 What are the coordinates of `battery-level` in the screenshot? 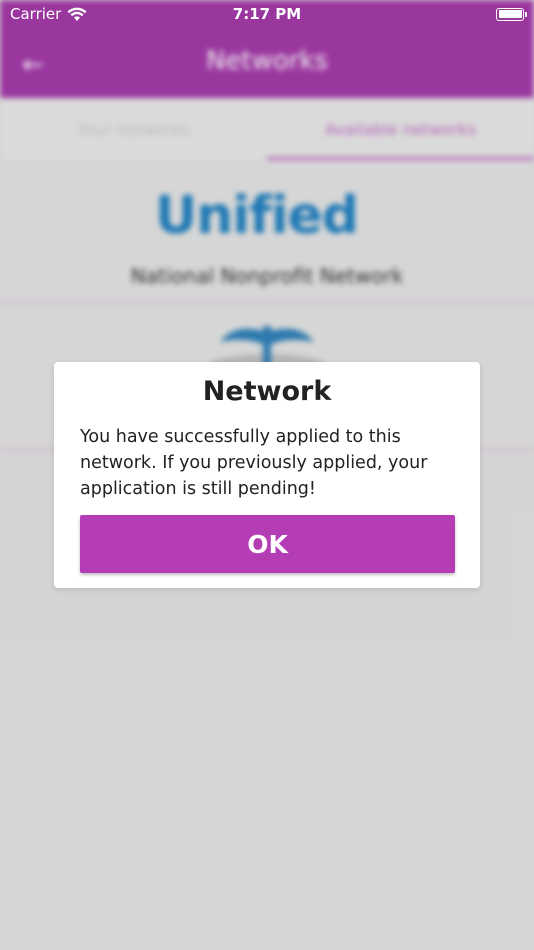 It's located at (510, 14).